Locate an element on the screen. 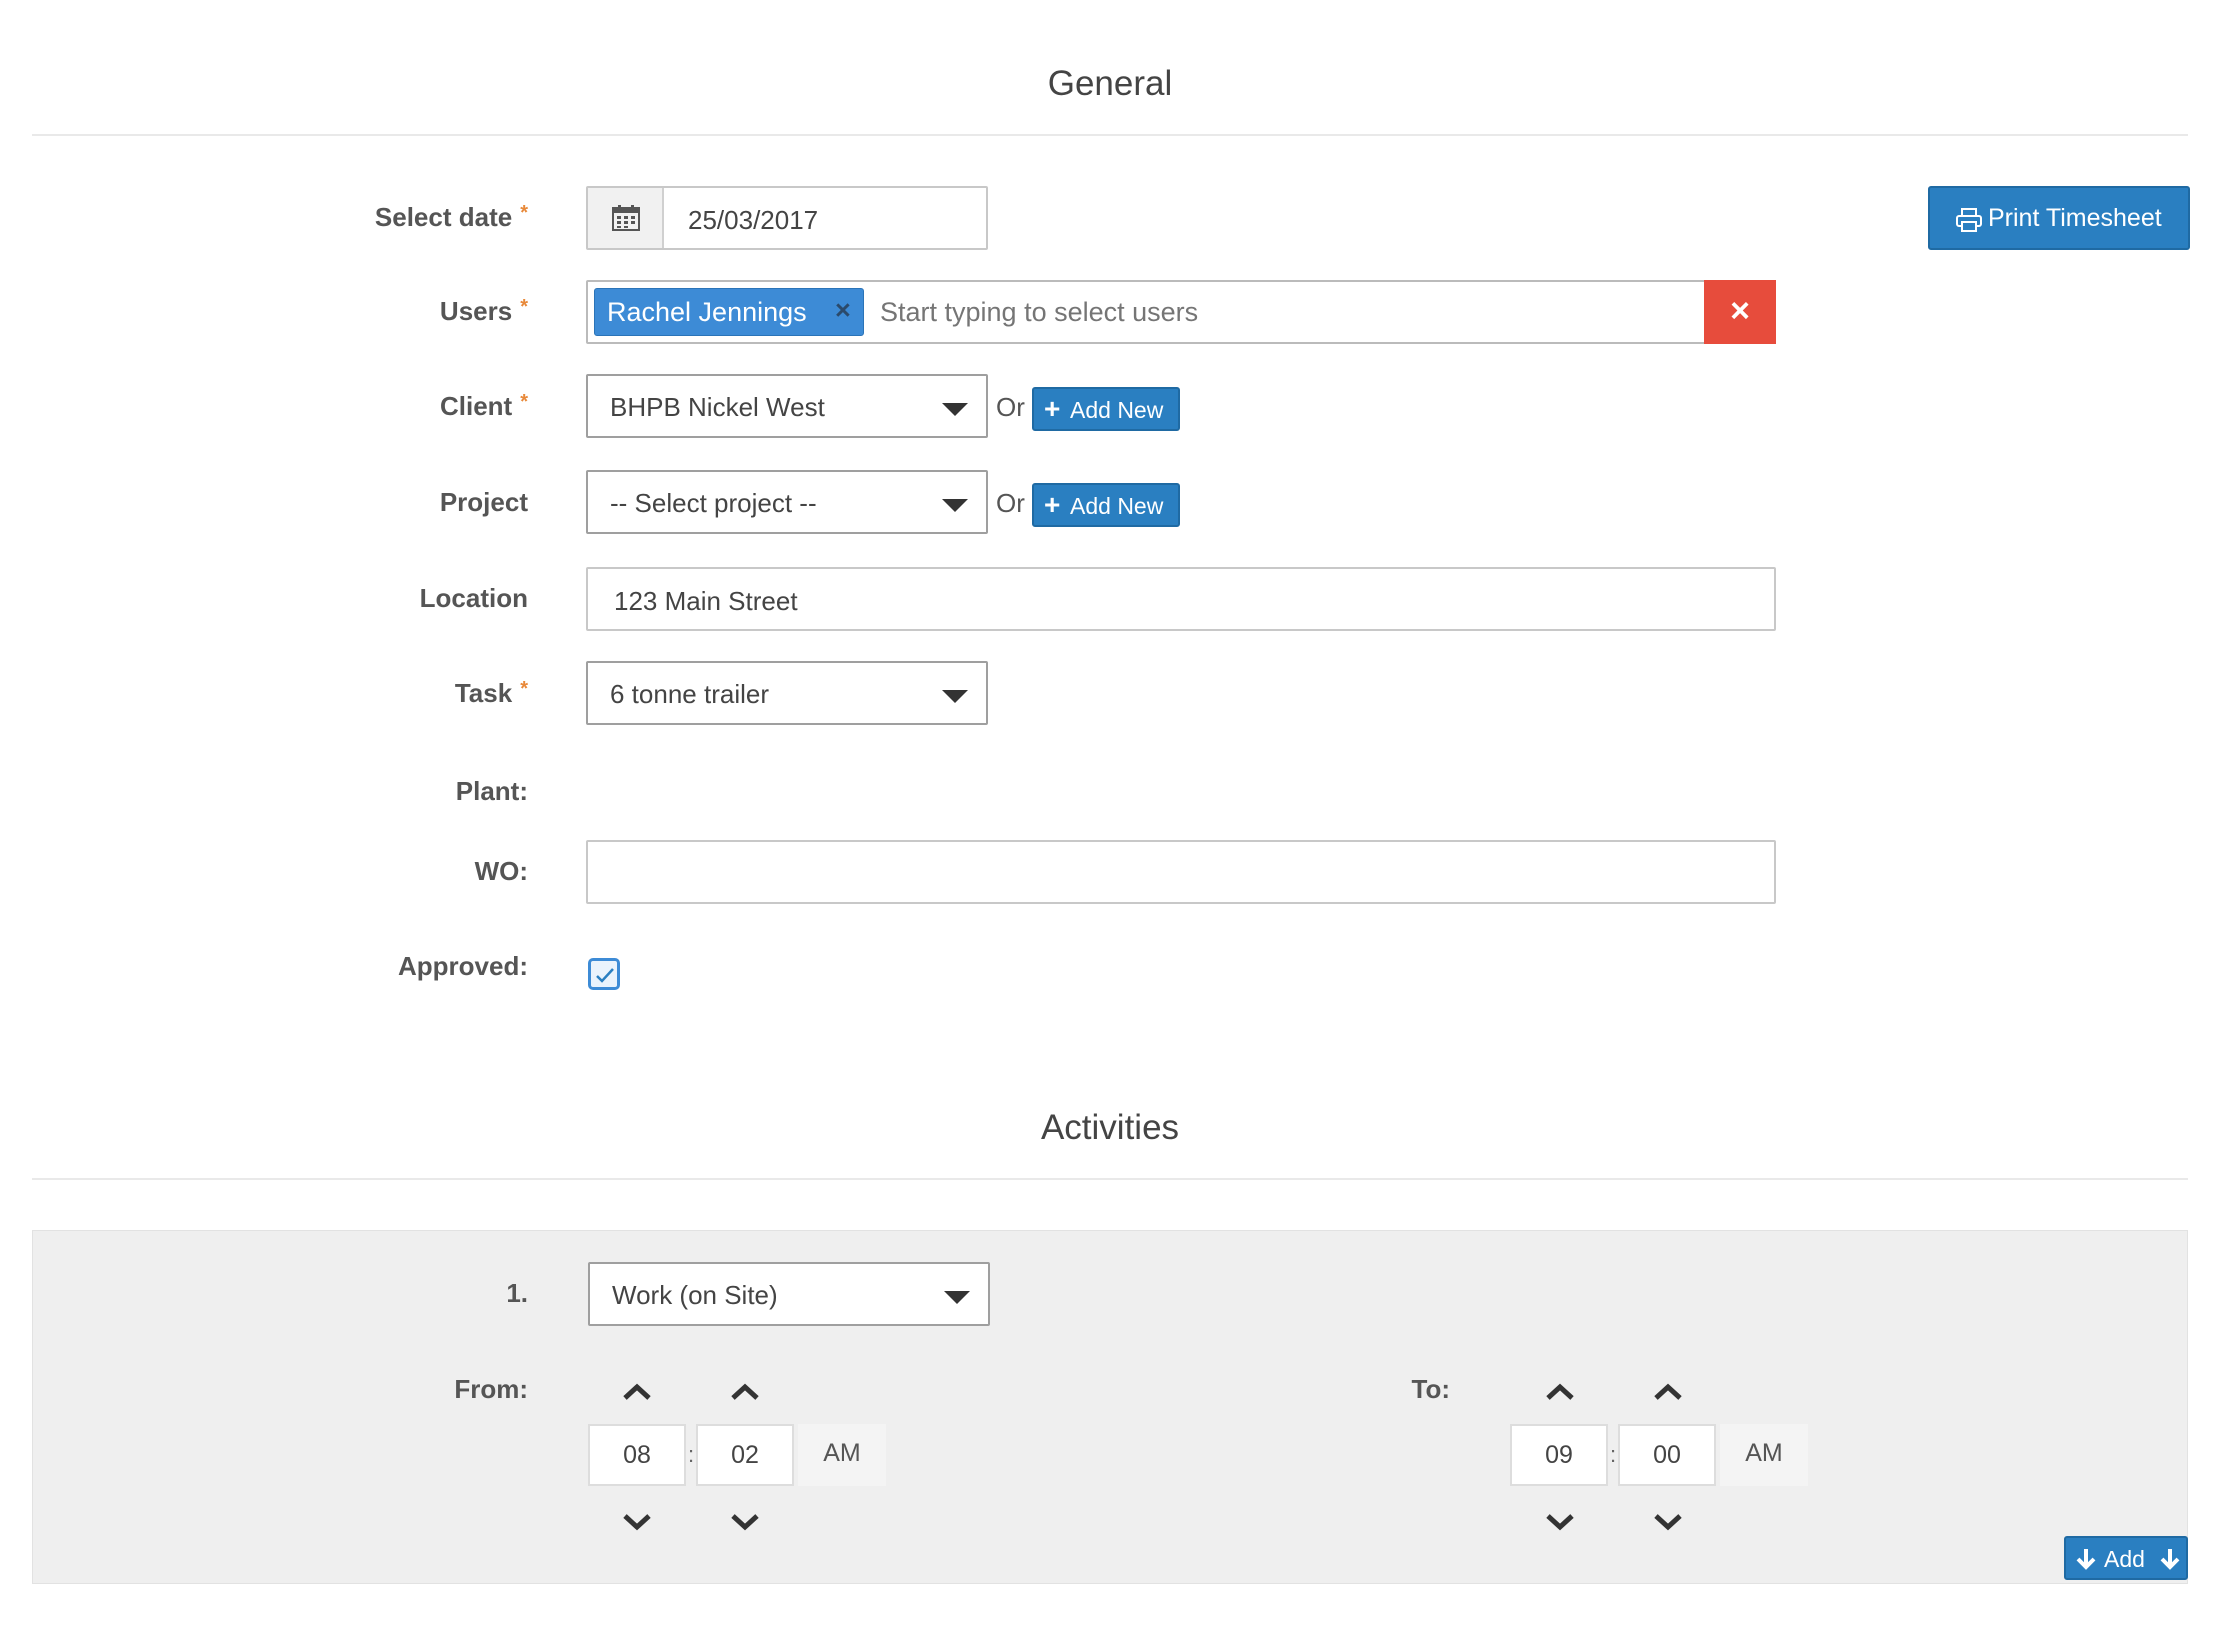 The width and height of the screenshot is (2220, 1628). project-select: -- Select project -- is located at coordinates (787, 502).